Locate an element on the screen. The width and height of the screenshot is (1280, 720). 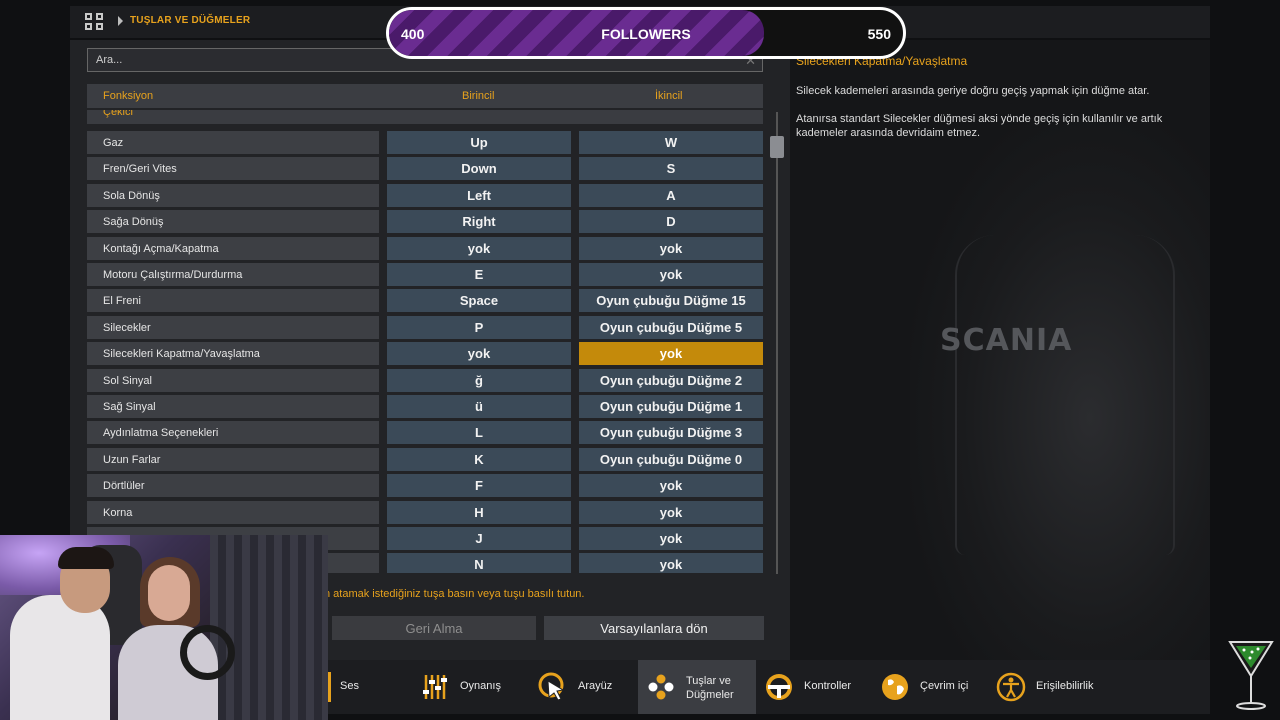
keybind-row: Fren/Geri Vites Down S is located at coordinates (425, 169).